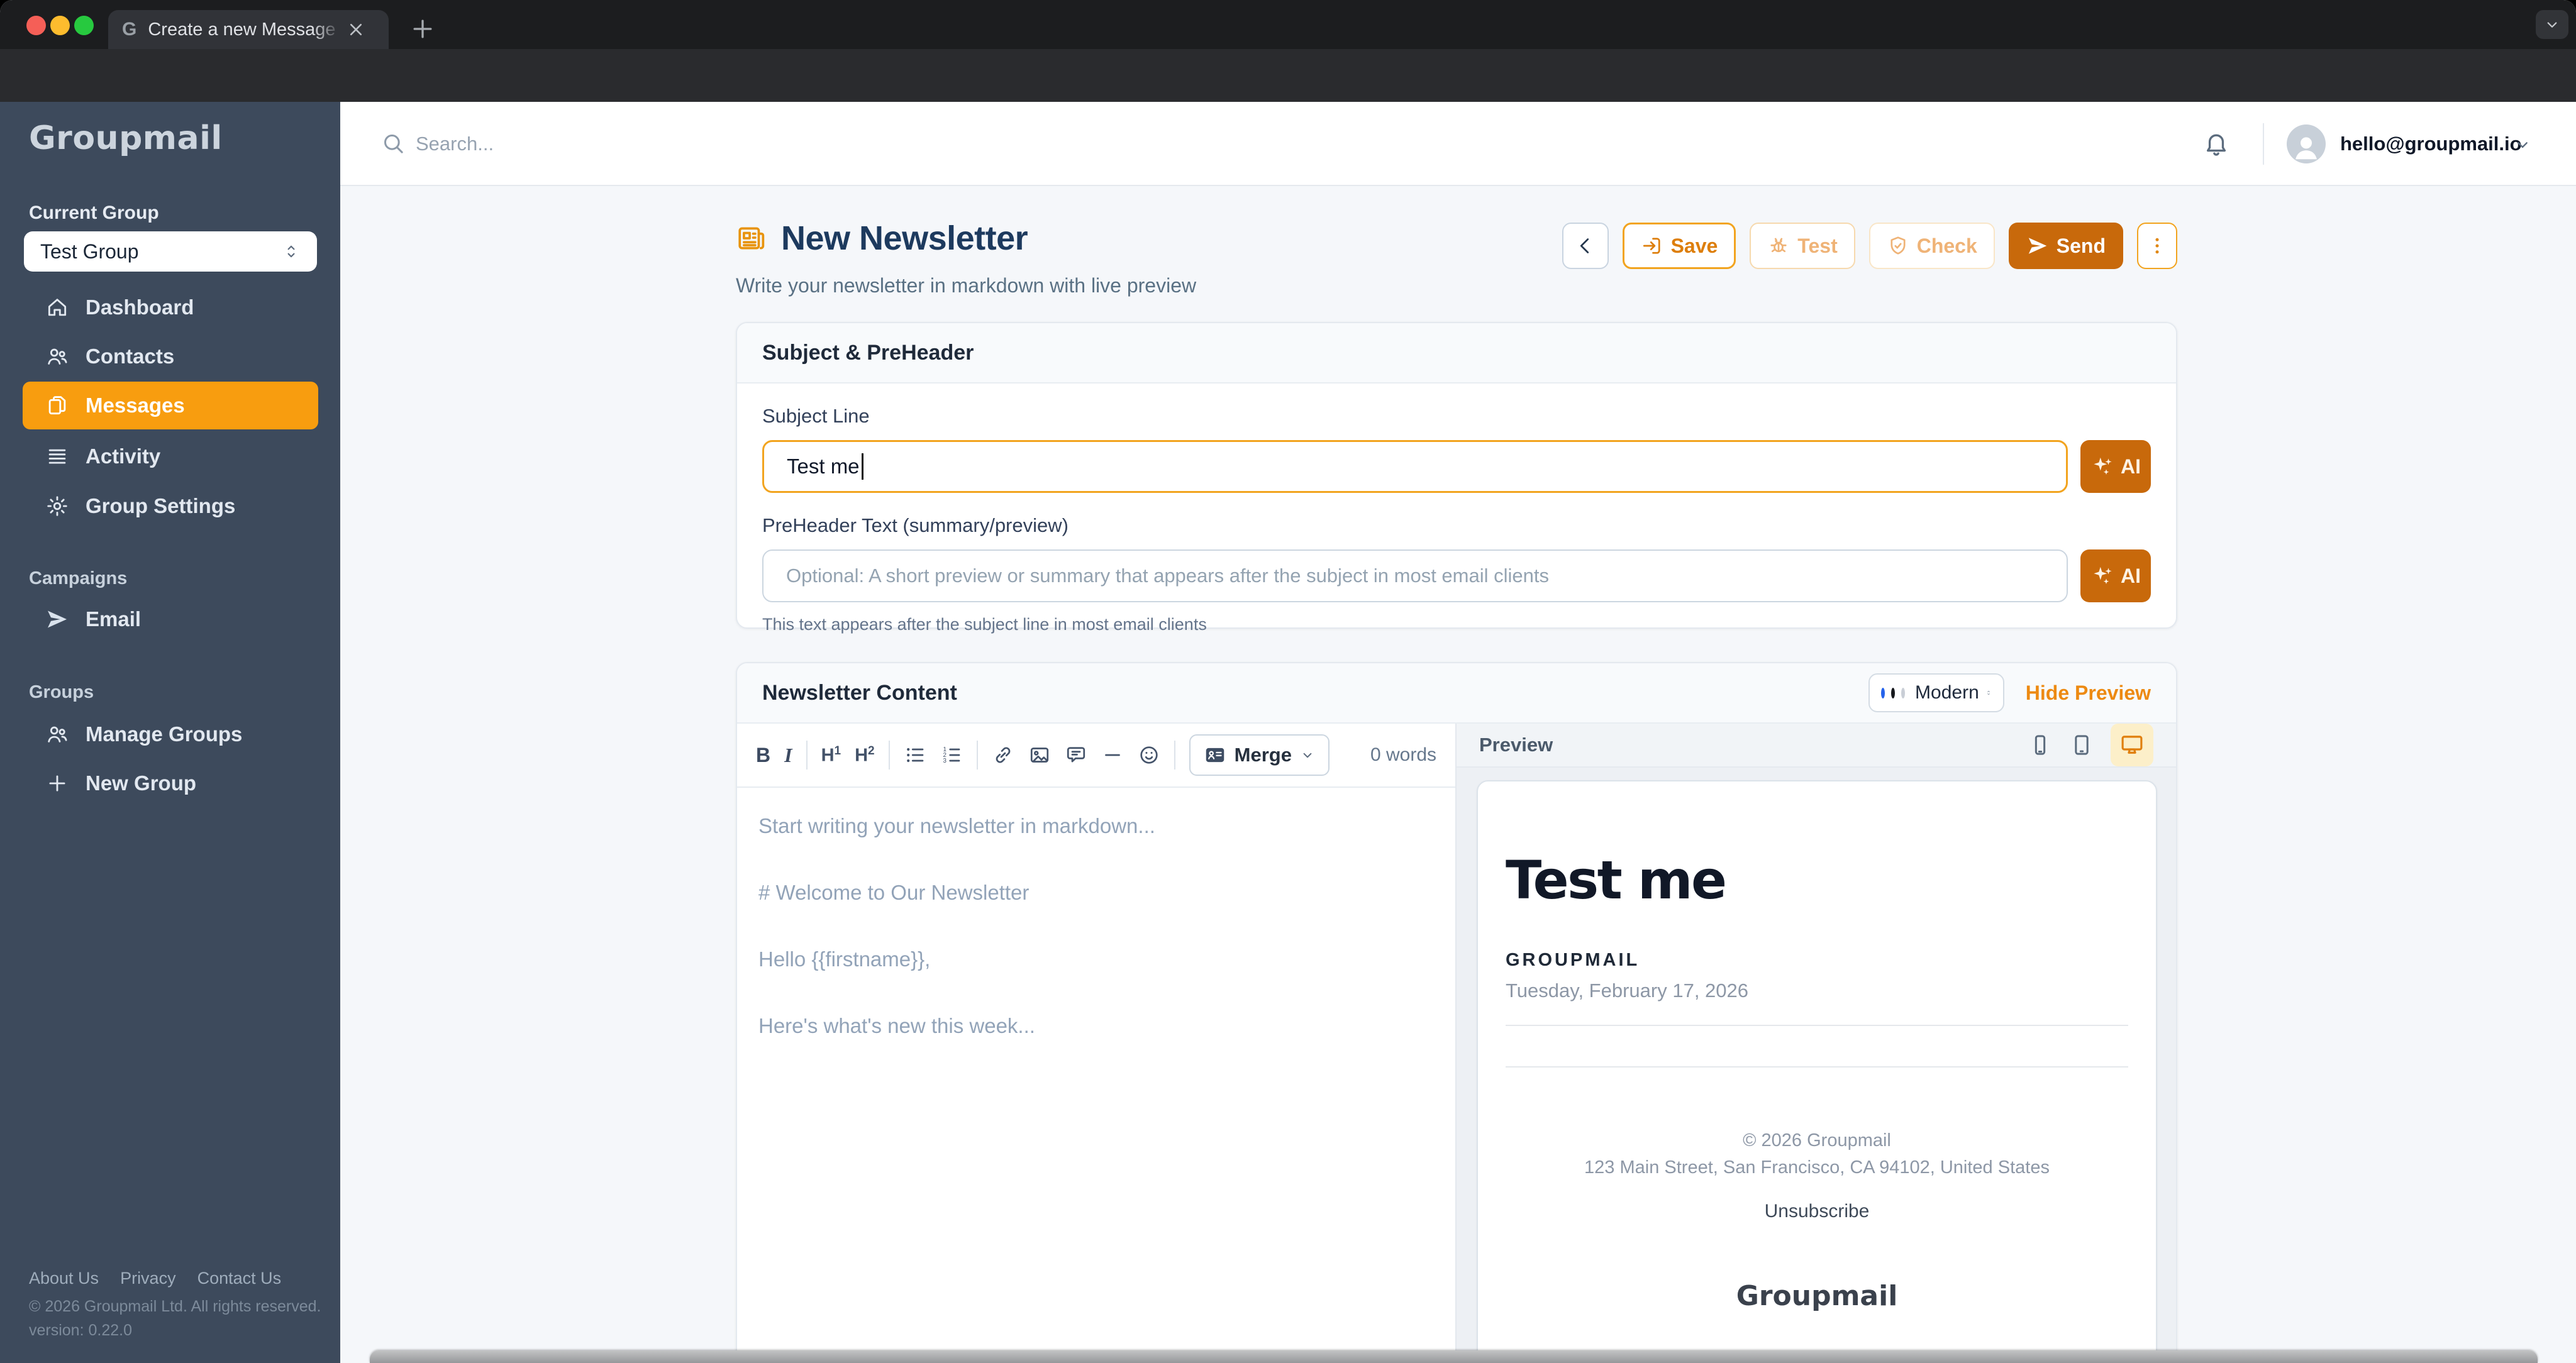  What do you see at coordinates (1458, 144) in the screenshot?
I see `topbar: hello@groupmail.io` at bounding box center [1458, 144].